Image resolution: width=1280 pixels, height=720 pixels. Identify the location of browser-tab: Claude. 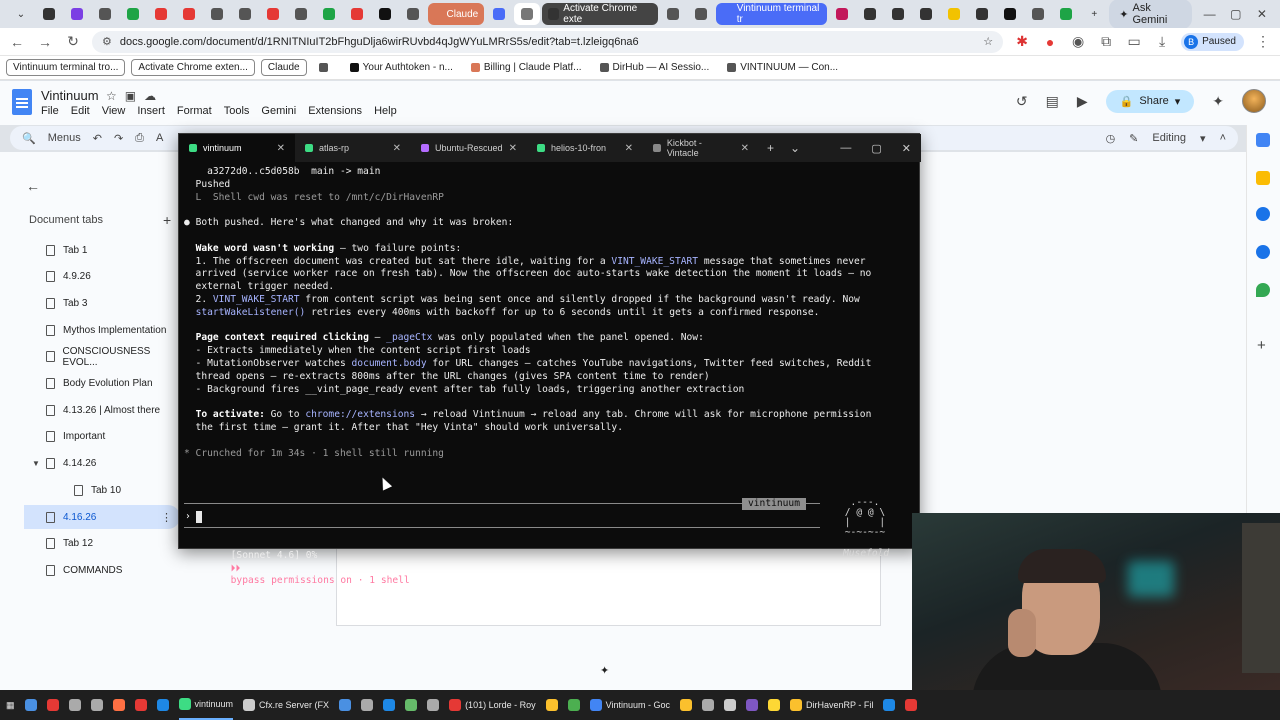
(456, 14).